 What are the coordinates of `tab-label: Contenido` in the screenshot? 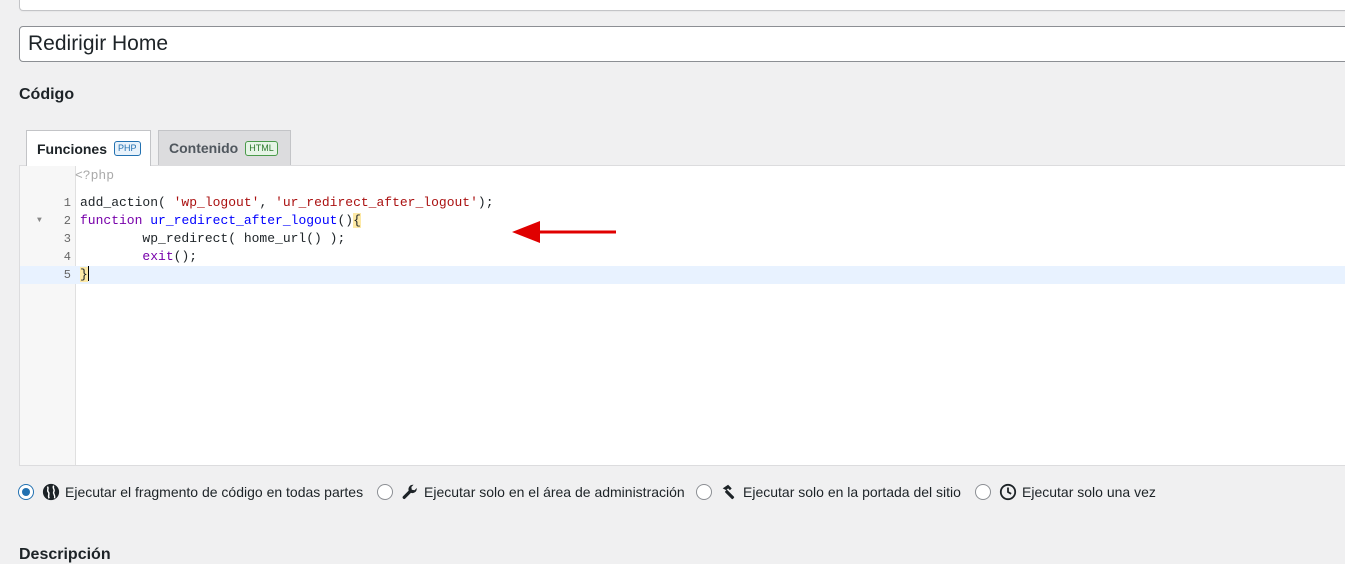 It's located at (204, 148).